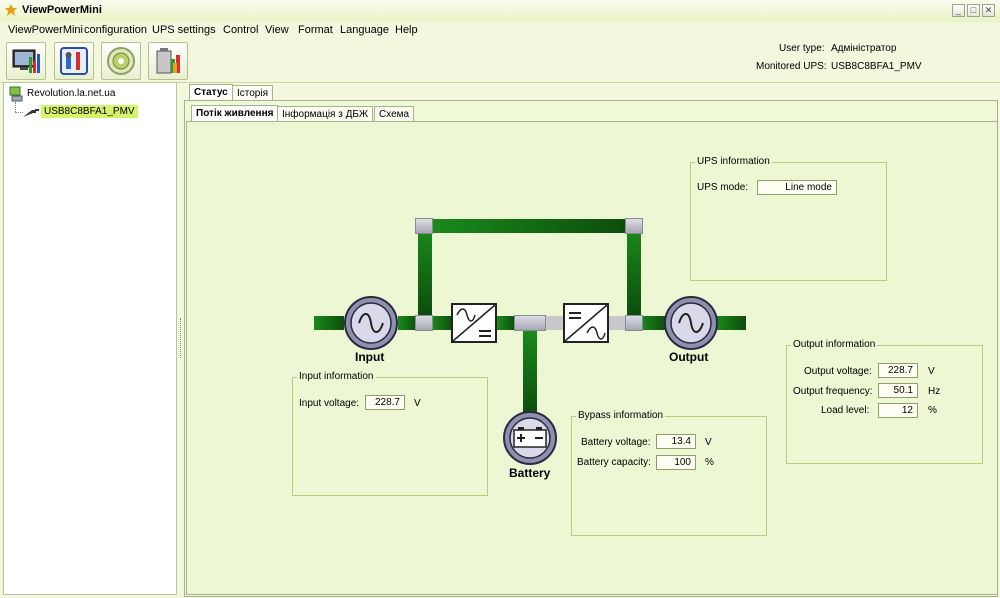 This screenshot has height=598, width=1000. What do you see at coordinates (876, 66) in the screenshot?
I see `monitored-ups-value: USB8C8BFA1_PMV` at bounding box center [876, 66].